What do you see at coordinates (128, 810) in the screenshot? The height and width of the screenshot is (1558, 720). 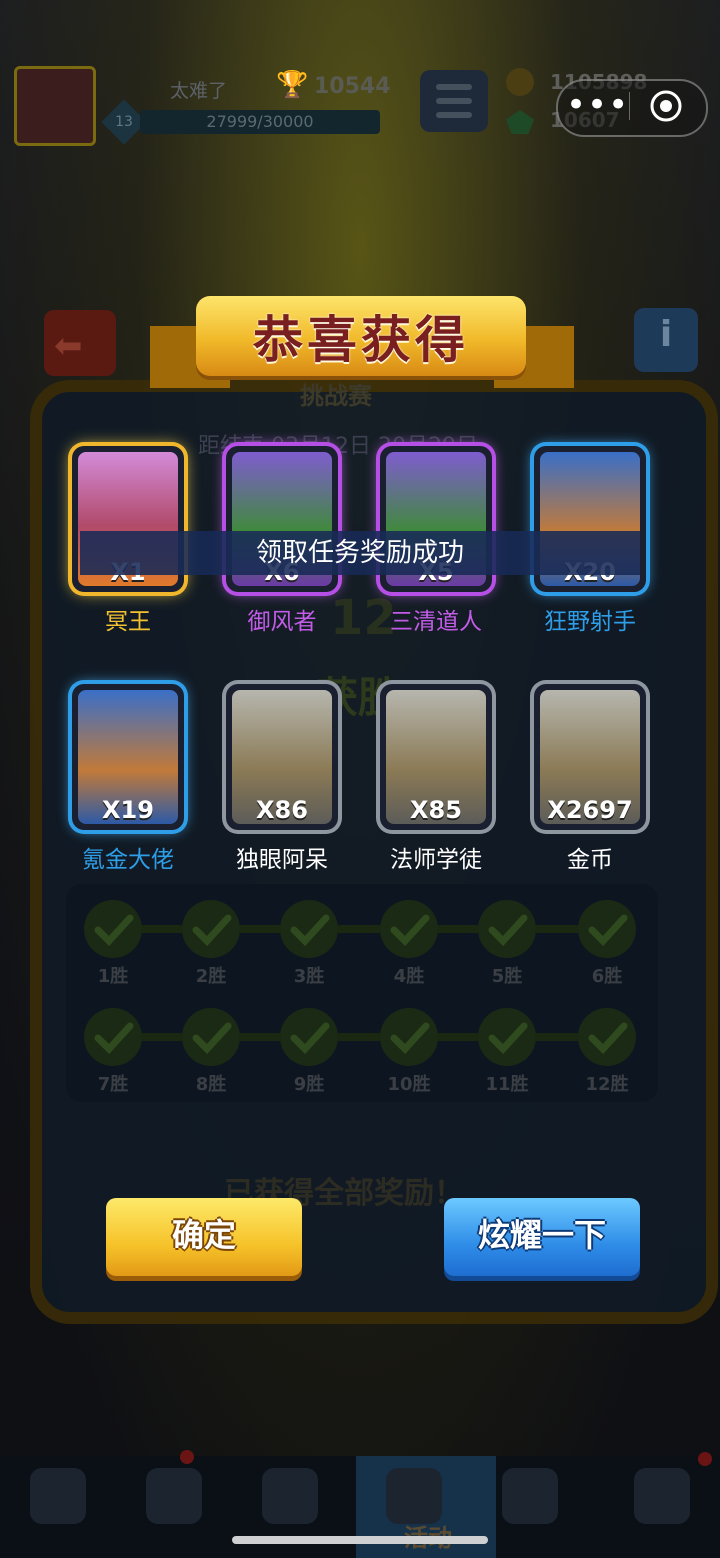 I see `reward-quantity: X19` at bounding box center [128, 810].